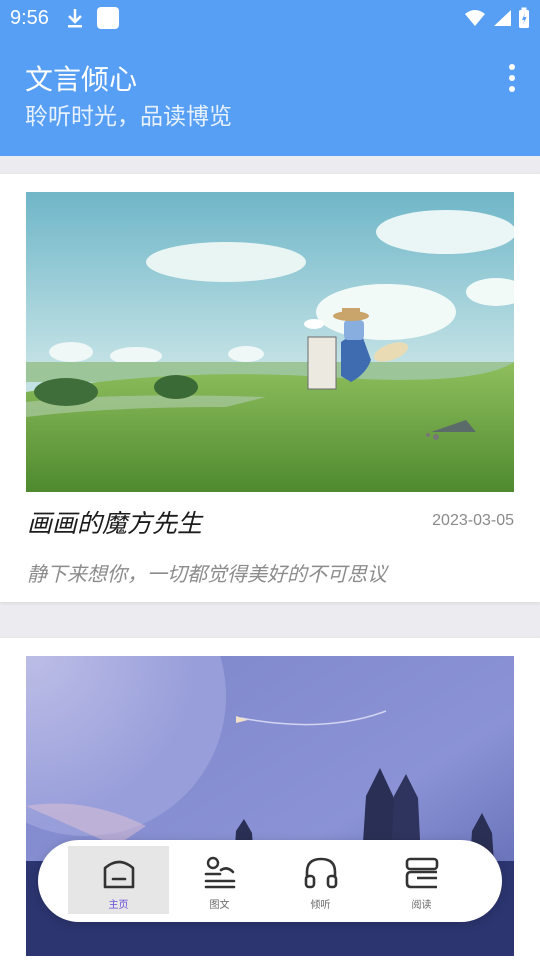 Image resolution: width=540 pixels, height=960 pixels. What do you see at coordinates (421, 873) in the screenshot?
I see `book-icon` at bounding box center [421, 873].